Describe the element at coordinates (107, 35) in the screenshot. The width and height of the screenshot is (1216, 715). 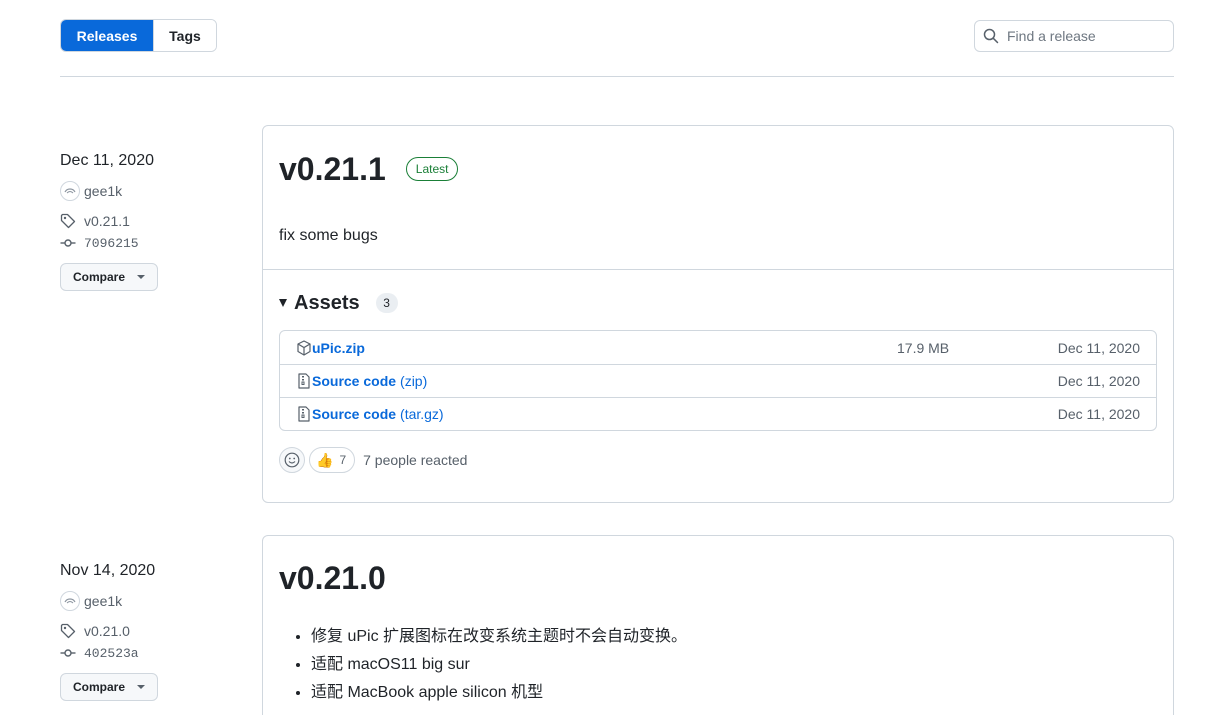
I see `tab-releases: Releases` at that location.